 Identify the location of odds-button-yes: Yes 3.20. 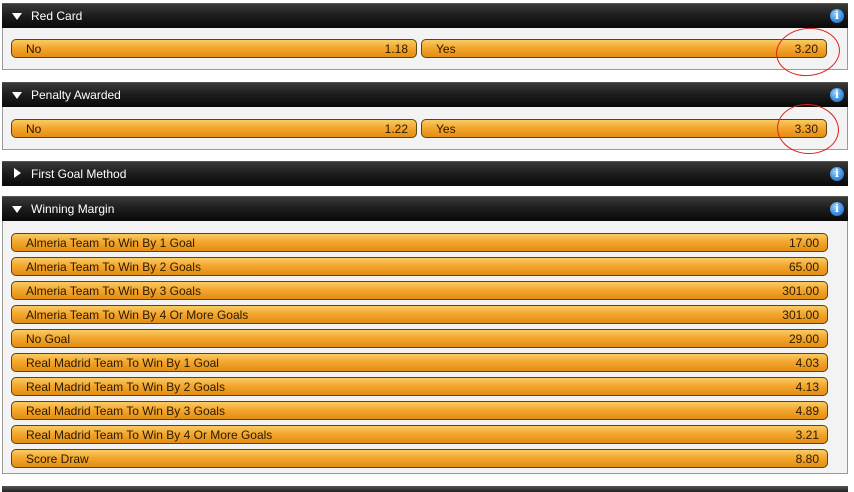
(624, 48).